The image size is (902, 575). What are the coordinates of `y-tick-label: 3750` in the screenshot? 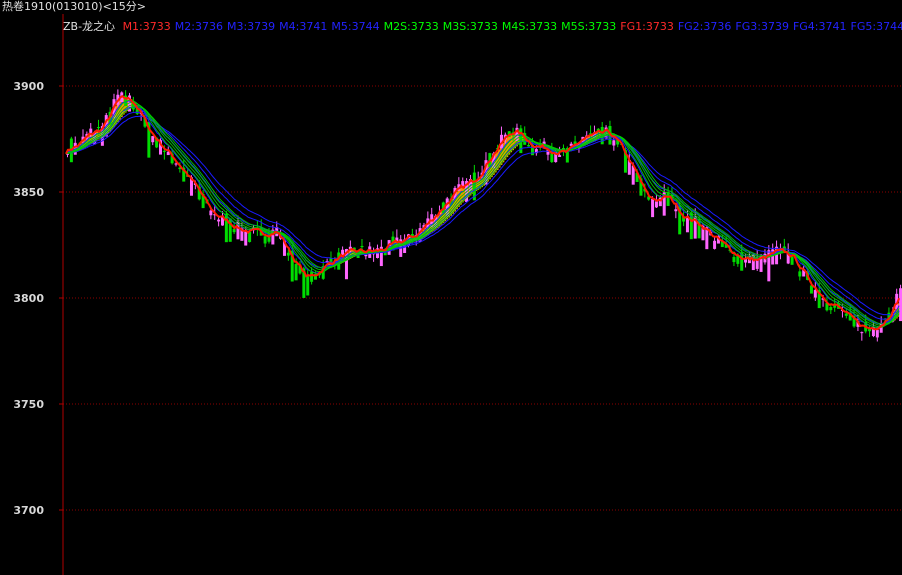 It's located at (28, 404).